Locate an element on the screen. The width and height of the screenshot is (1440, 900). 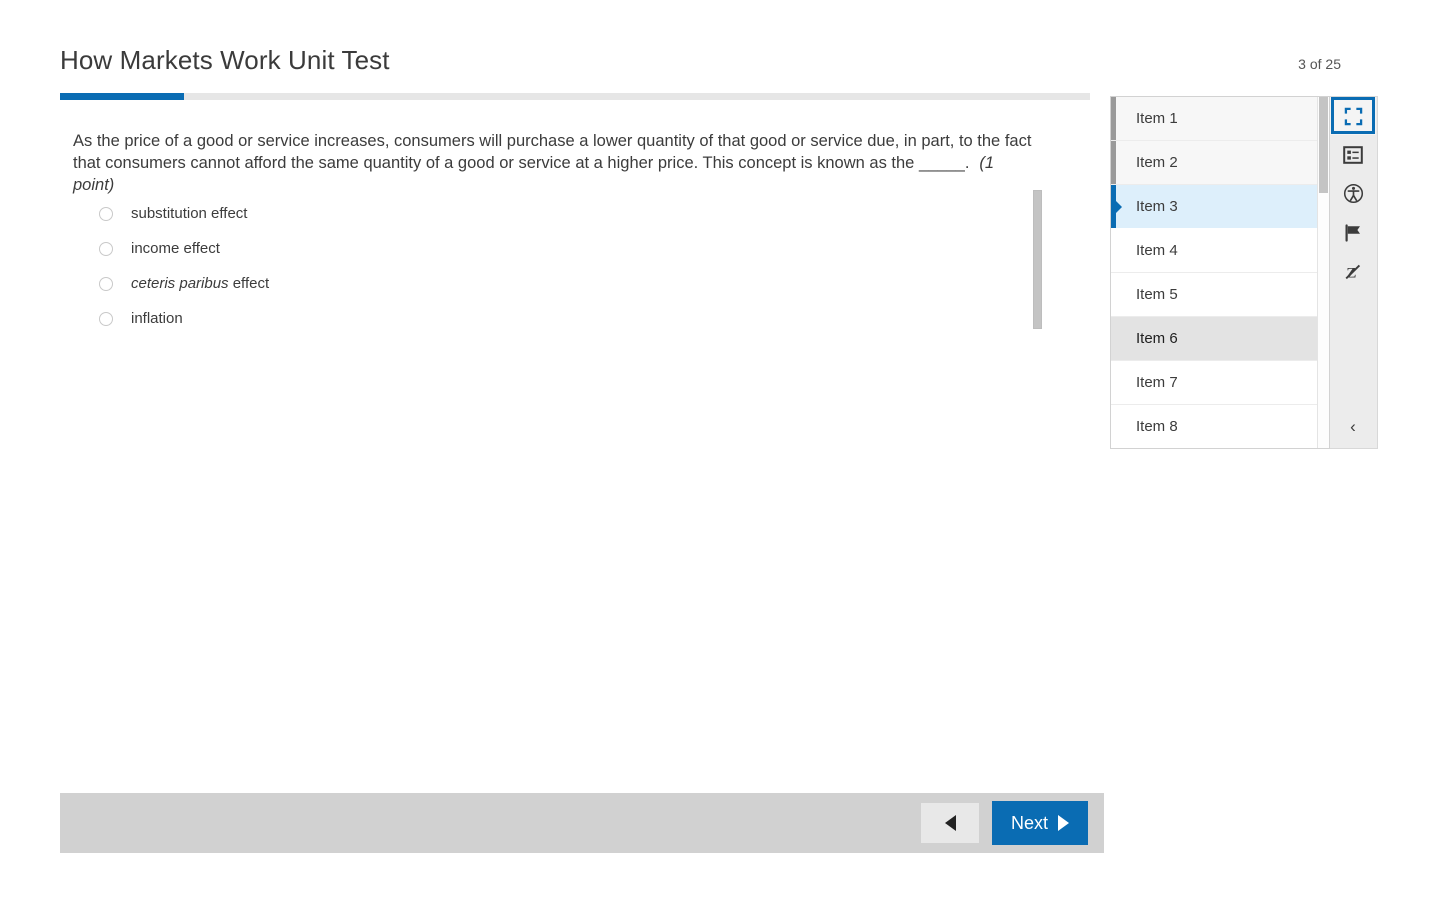
item-nav-label: Item 4 is located at coordinates (1157, 250).